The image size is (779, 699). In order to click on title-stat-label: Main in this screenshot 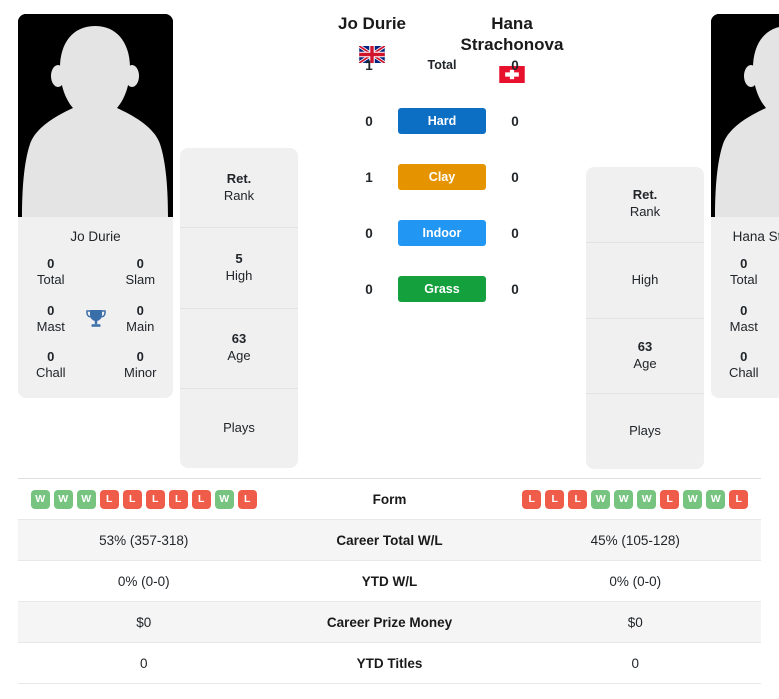, I will do `click(140, 326)`.